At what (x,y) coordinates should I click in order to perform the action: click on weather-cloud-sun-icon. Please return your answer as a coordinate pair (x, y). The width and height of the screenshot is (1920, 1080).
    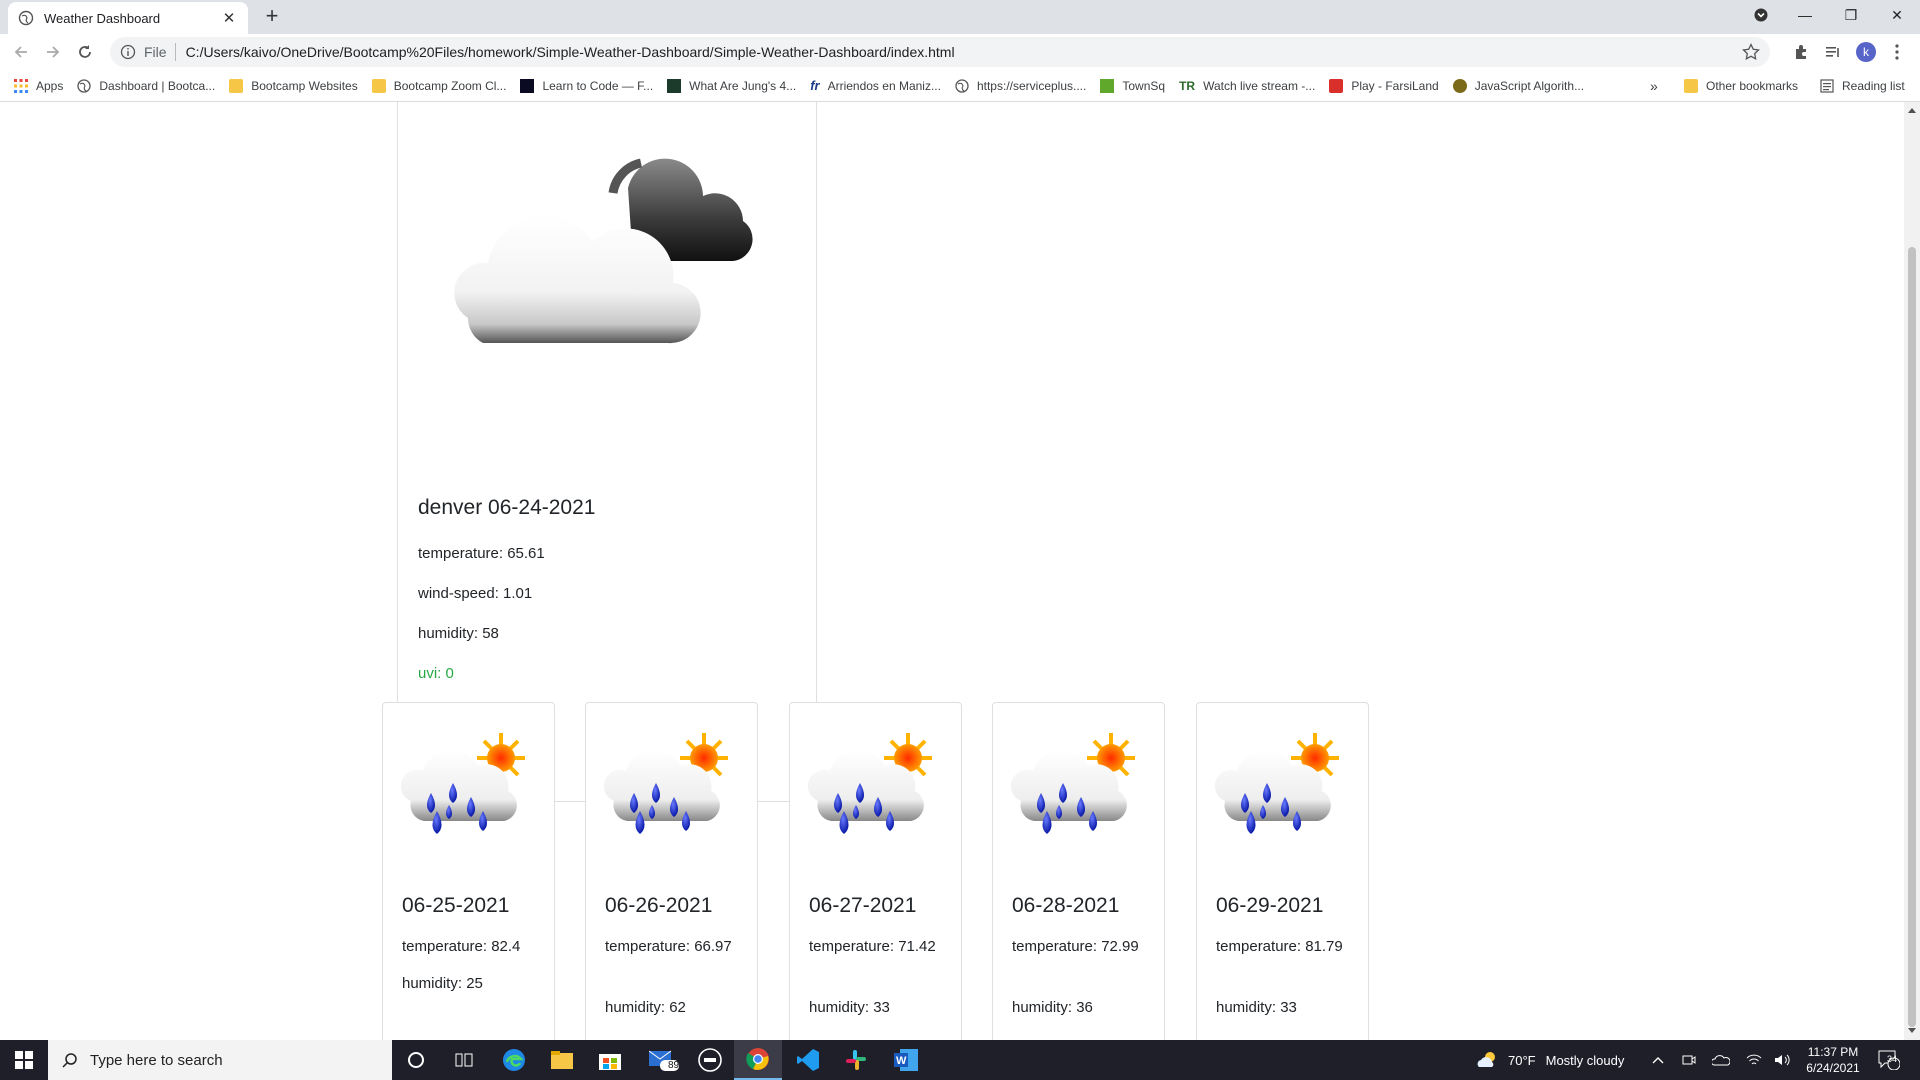
    Looking at the image, I should click on (1486, 1059).